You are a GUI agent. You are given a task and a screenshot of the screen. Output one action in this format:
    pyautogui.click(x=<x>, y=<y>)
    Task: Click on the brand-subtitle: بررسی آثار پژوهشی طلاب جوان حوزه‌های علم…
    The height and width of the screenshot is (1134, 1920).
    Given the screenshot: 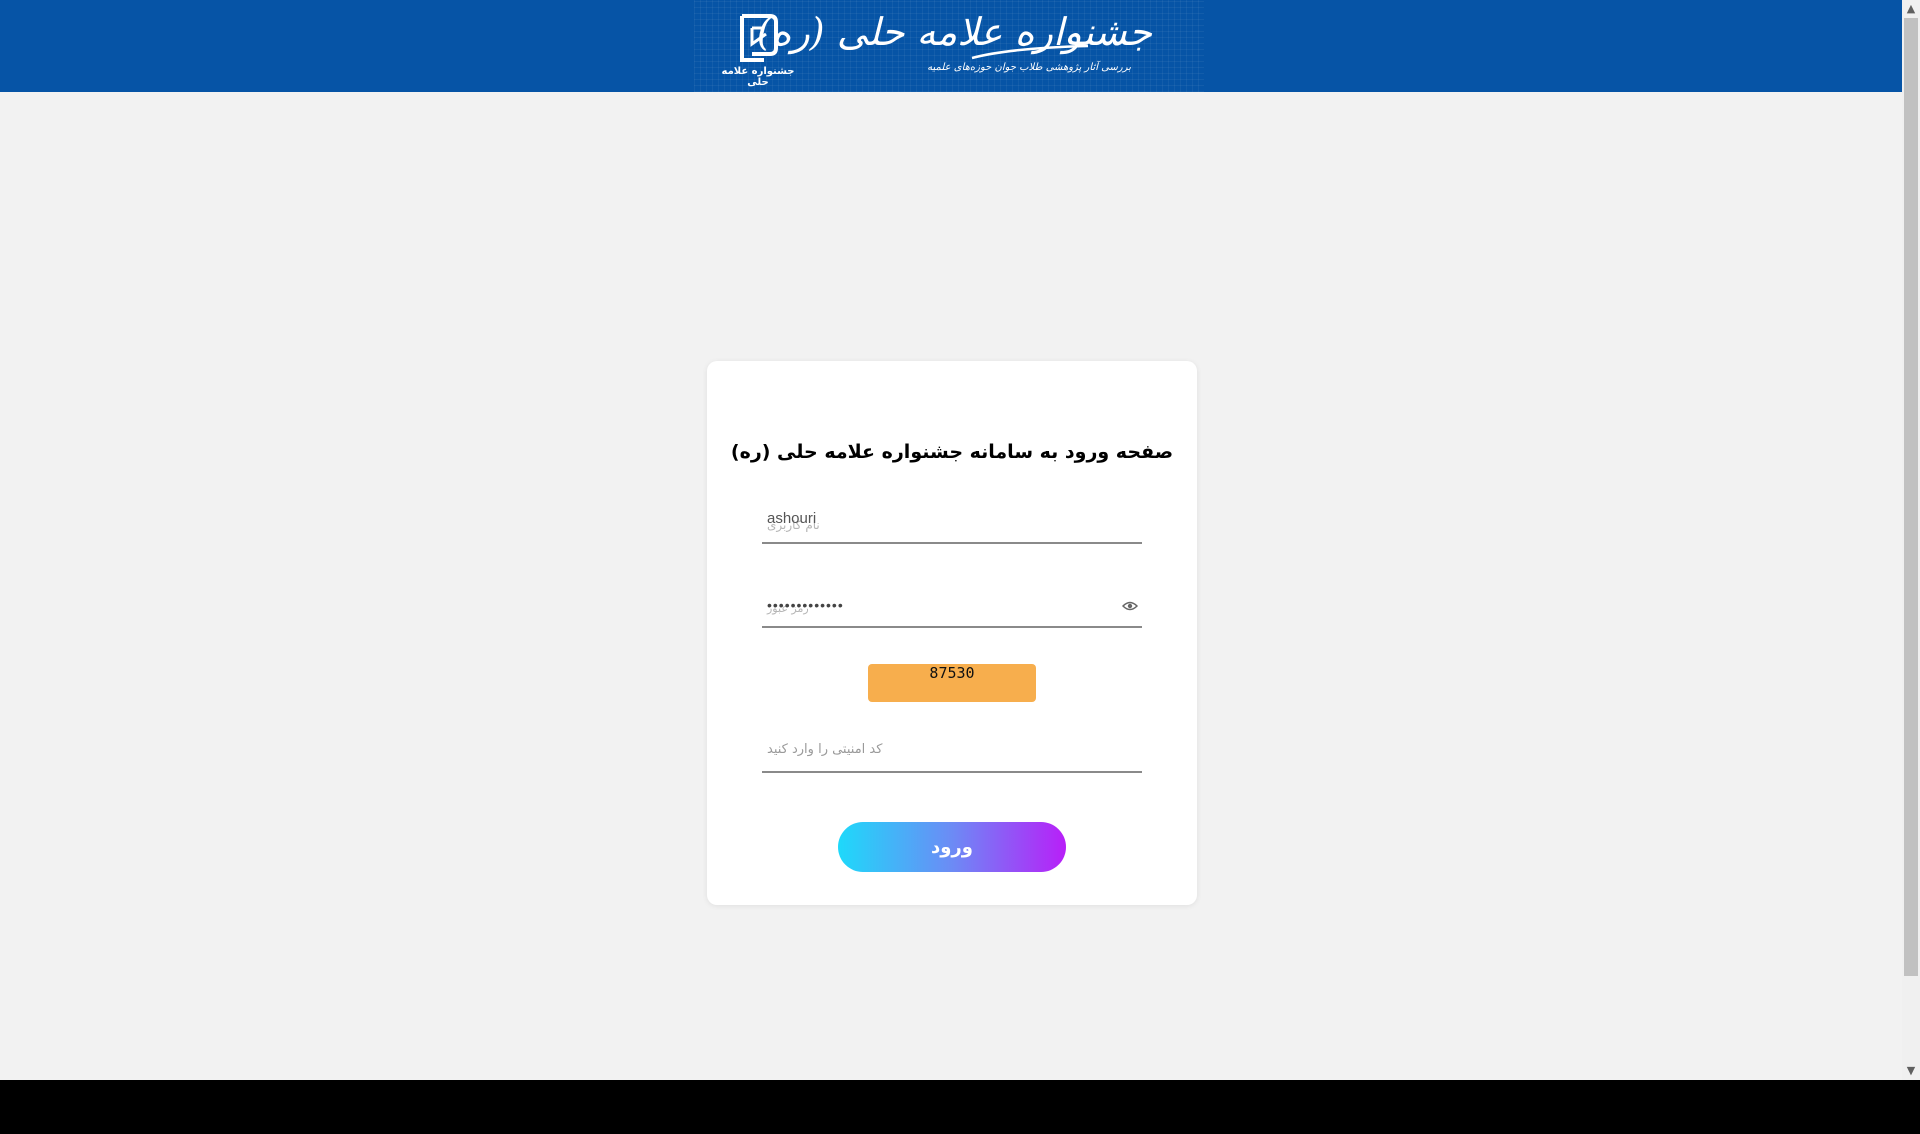 What is the action you would take?
    pyautogui.click(x=1029, y=67)
    